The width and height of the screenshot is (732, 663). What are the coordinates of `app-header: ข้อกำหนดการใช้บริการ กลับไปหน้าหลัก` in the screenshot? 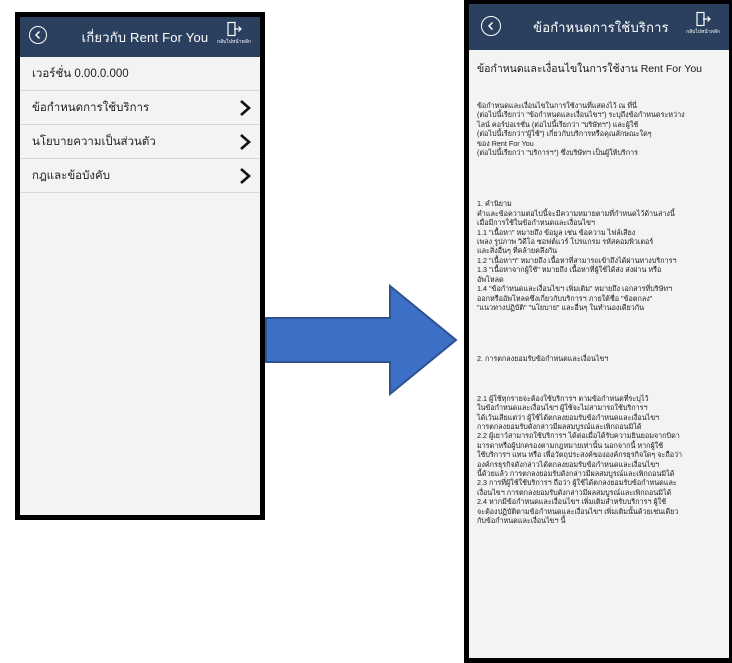 It's located at (599, 27).